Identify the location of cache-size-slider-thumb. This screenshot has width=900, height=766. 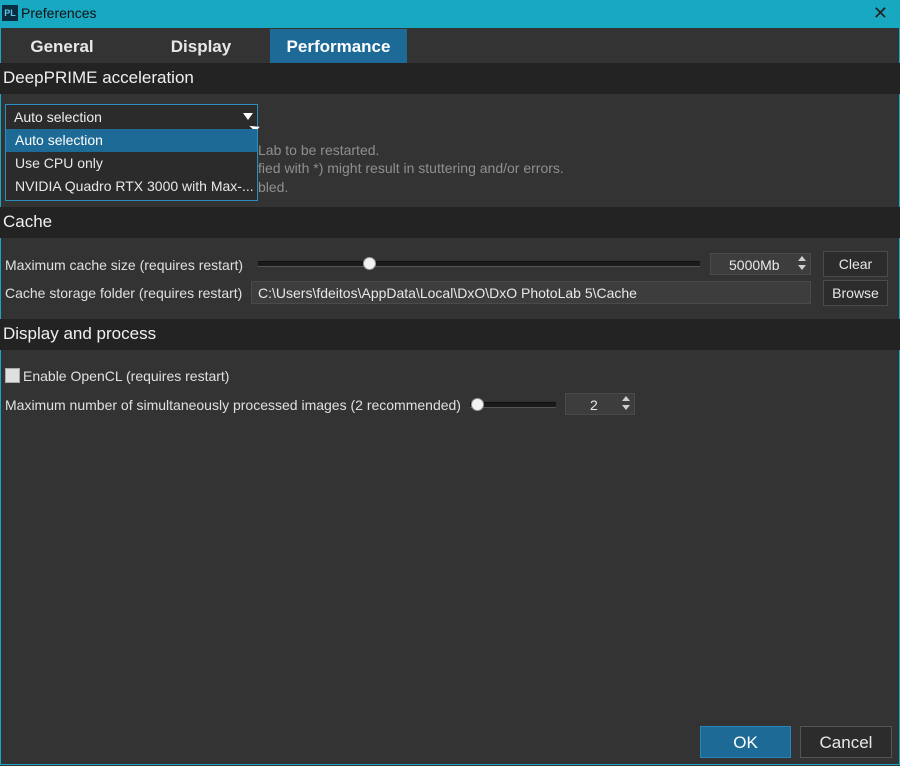
(369, 263).